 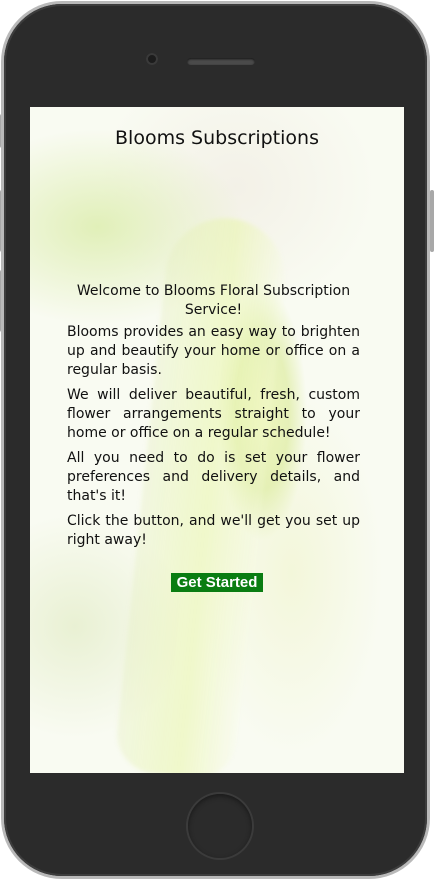 What do you see at coordinates (220, 826) in the screenshot?
I see `home-button` at bounding box center [220, 826].